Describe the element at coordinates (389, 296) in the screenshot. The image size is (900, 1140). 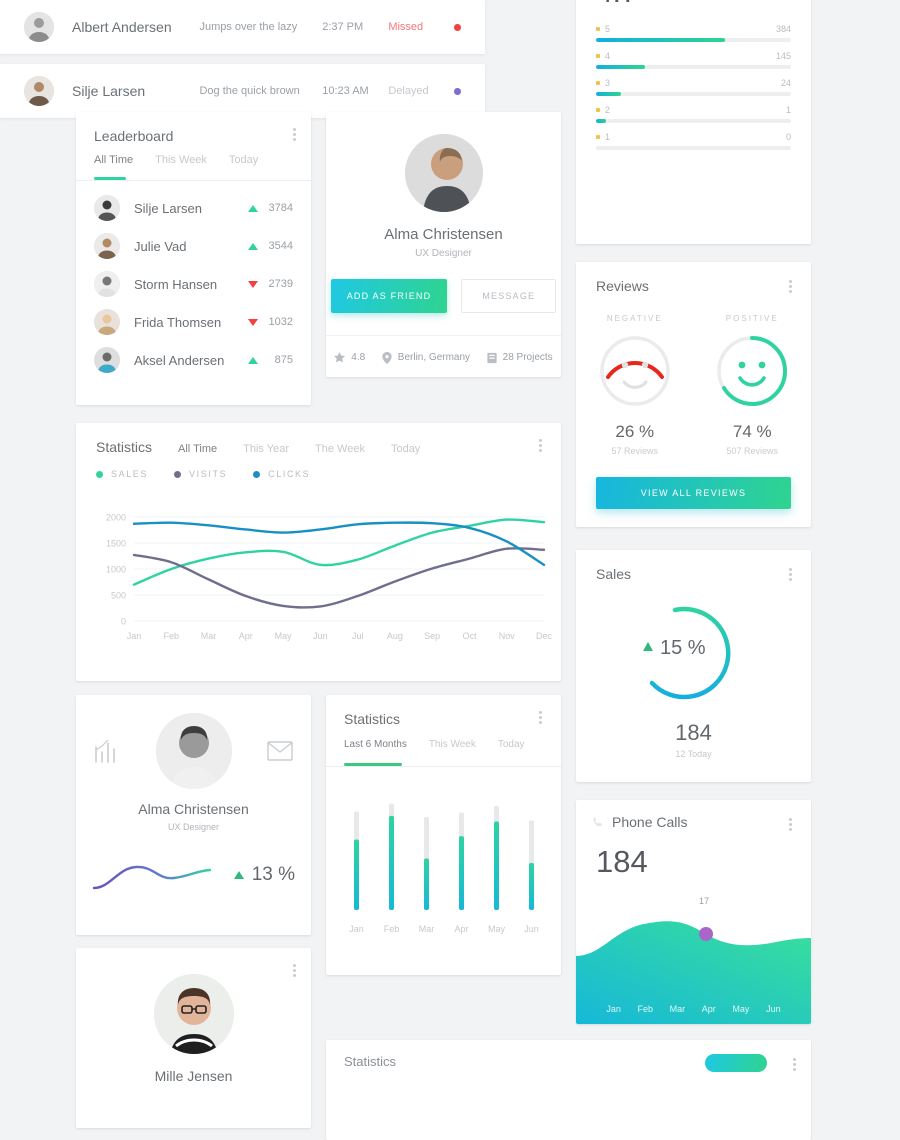
I see `add-as-friend-button: ADD AS FRIEND` at that location.